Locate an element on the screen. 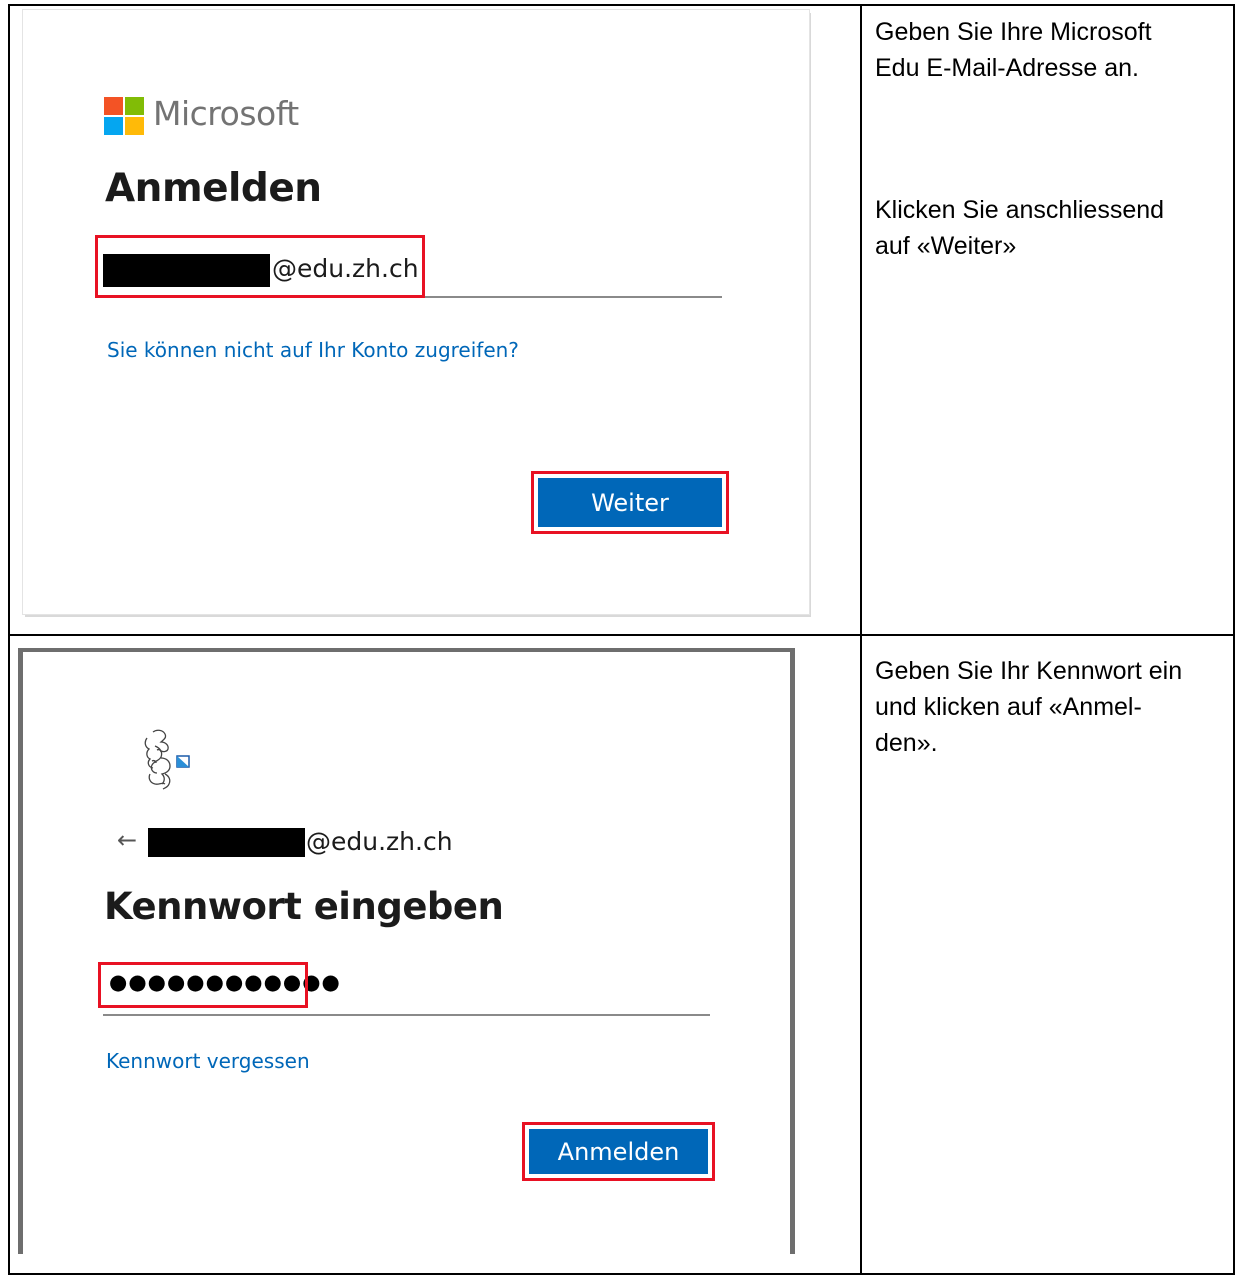 The height and width of the screenshot is (1279, 1243). back-arrow-icon: ← is located at coordinates (127, 840).